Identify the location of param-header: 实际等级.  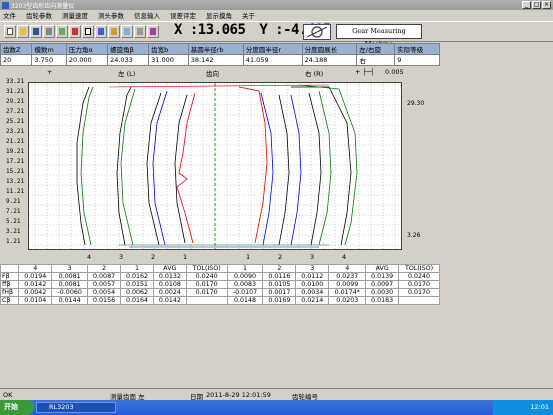
(417, 49).